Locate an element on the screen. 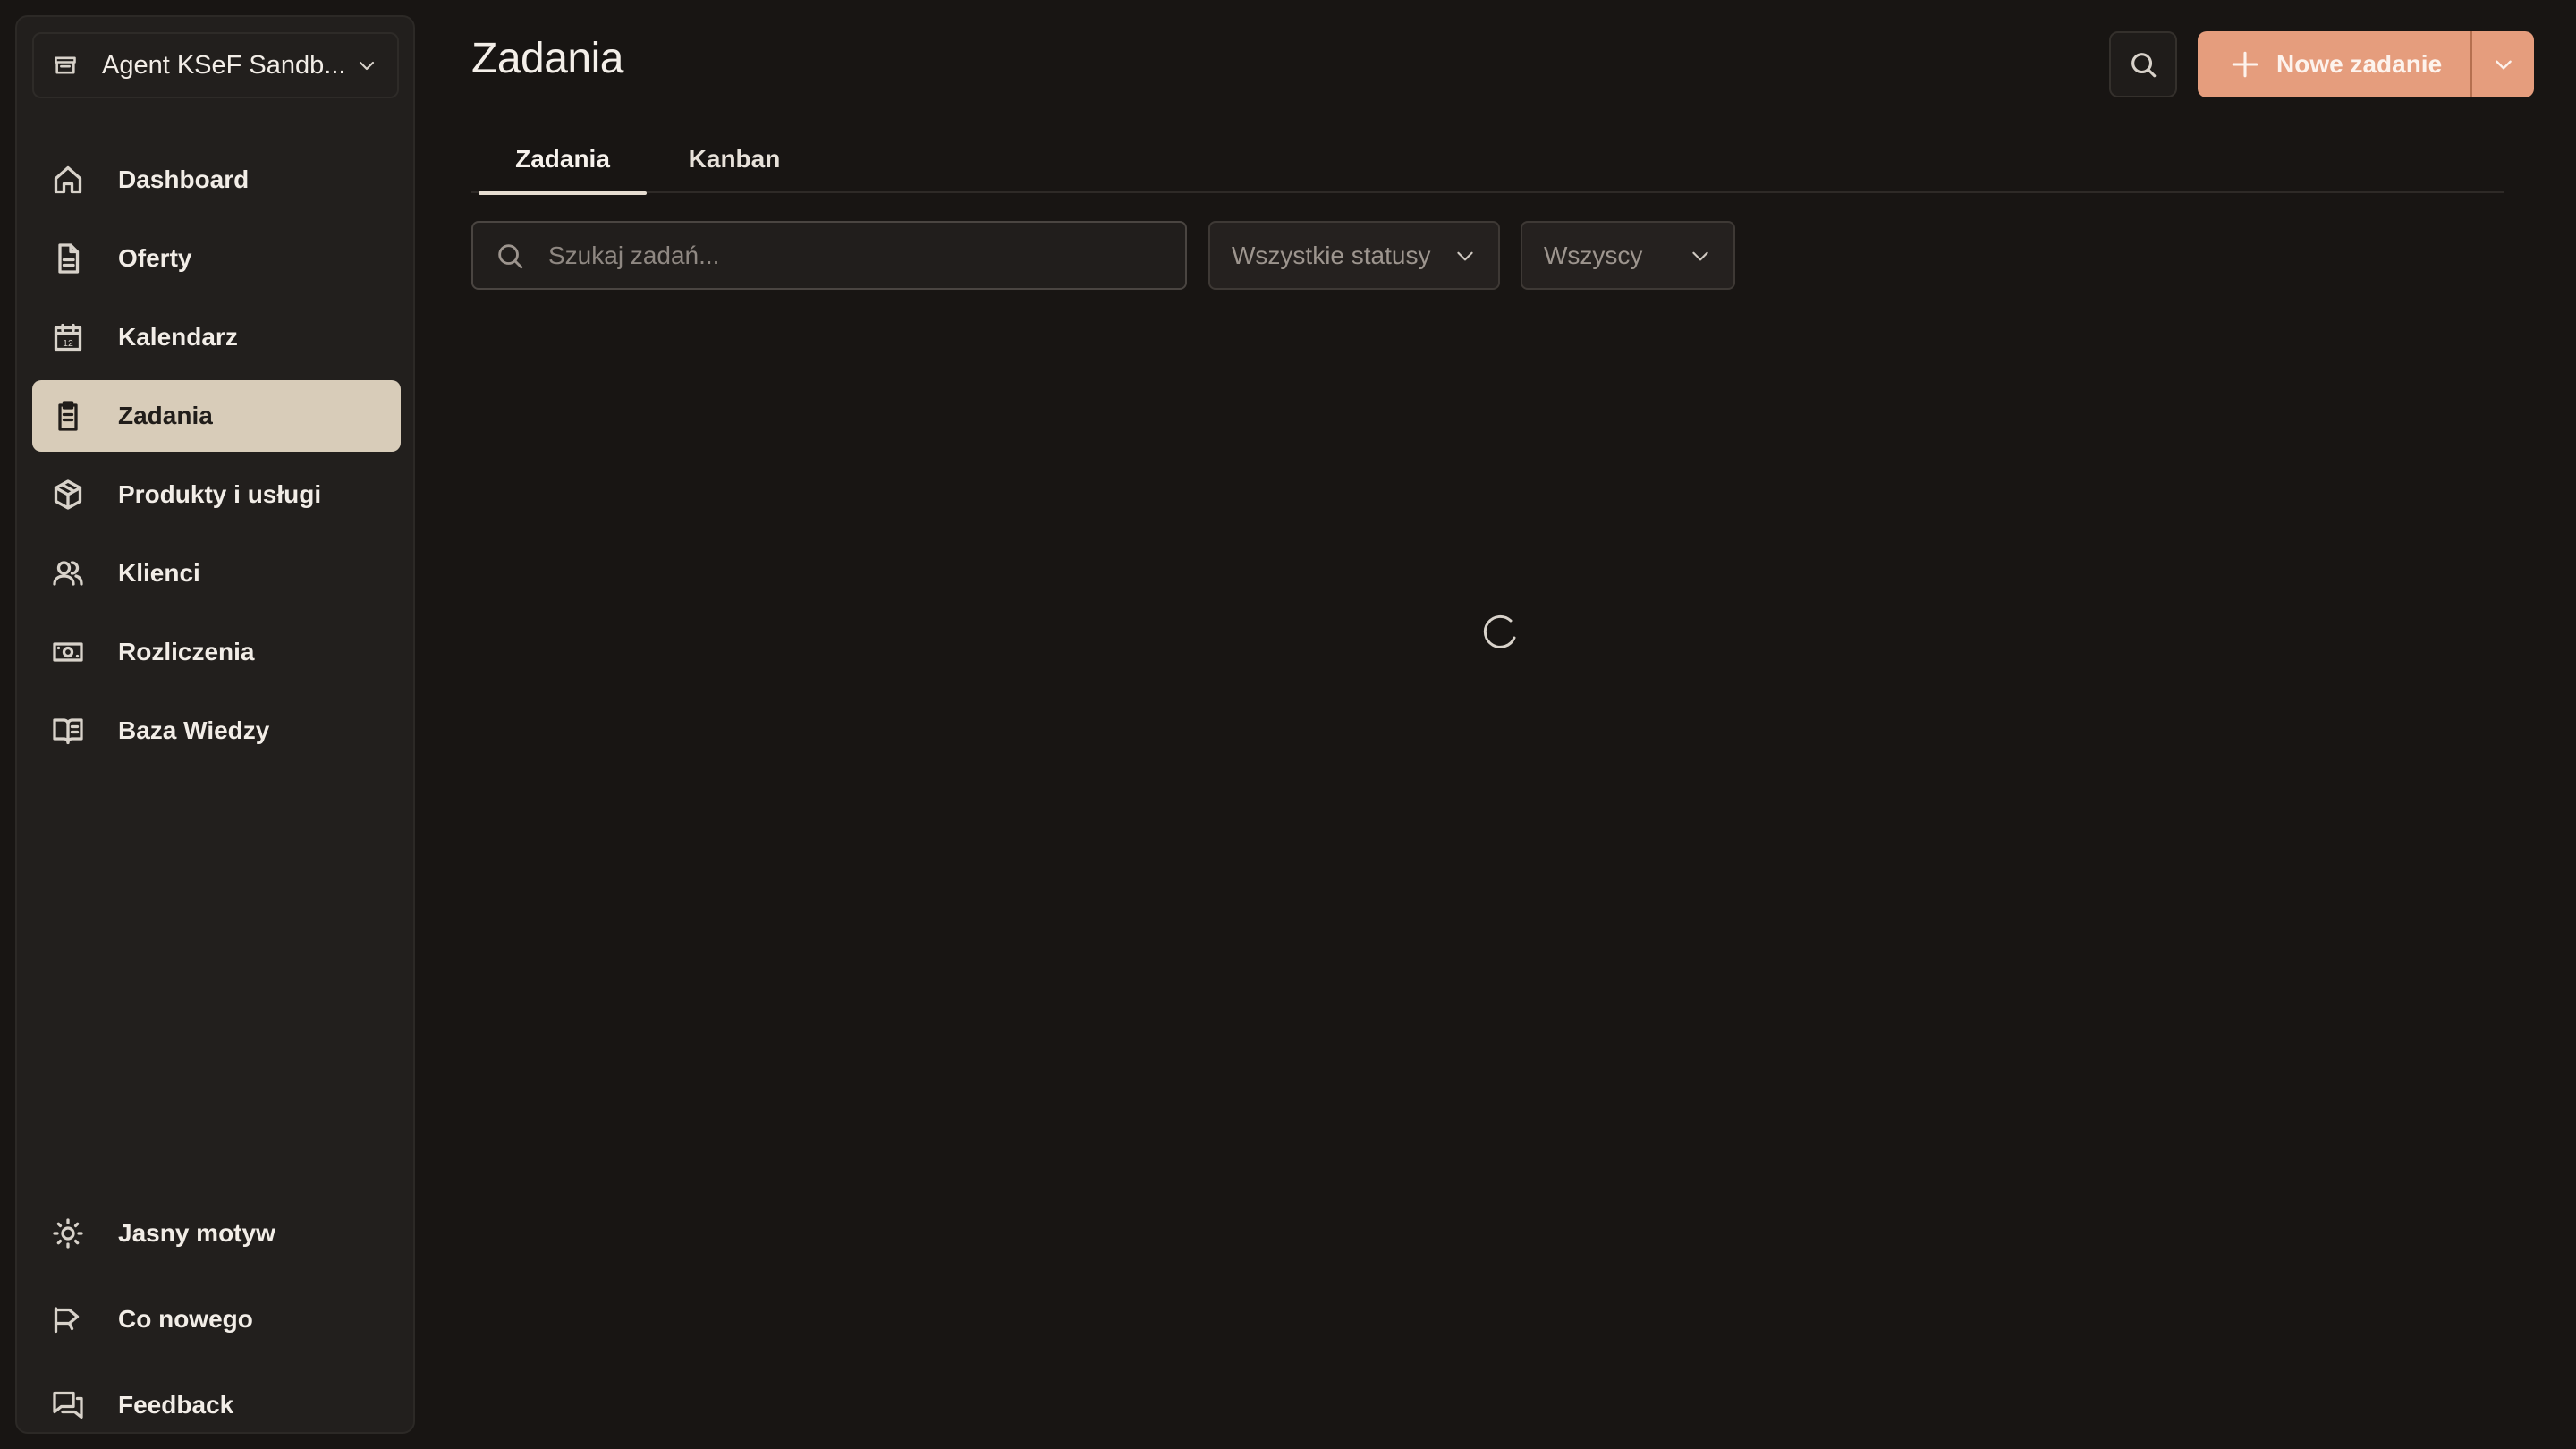 This screenshot has height=1449, width=2576. feedback-link: Feedback is located at coordinates (216, 1405).